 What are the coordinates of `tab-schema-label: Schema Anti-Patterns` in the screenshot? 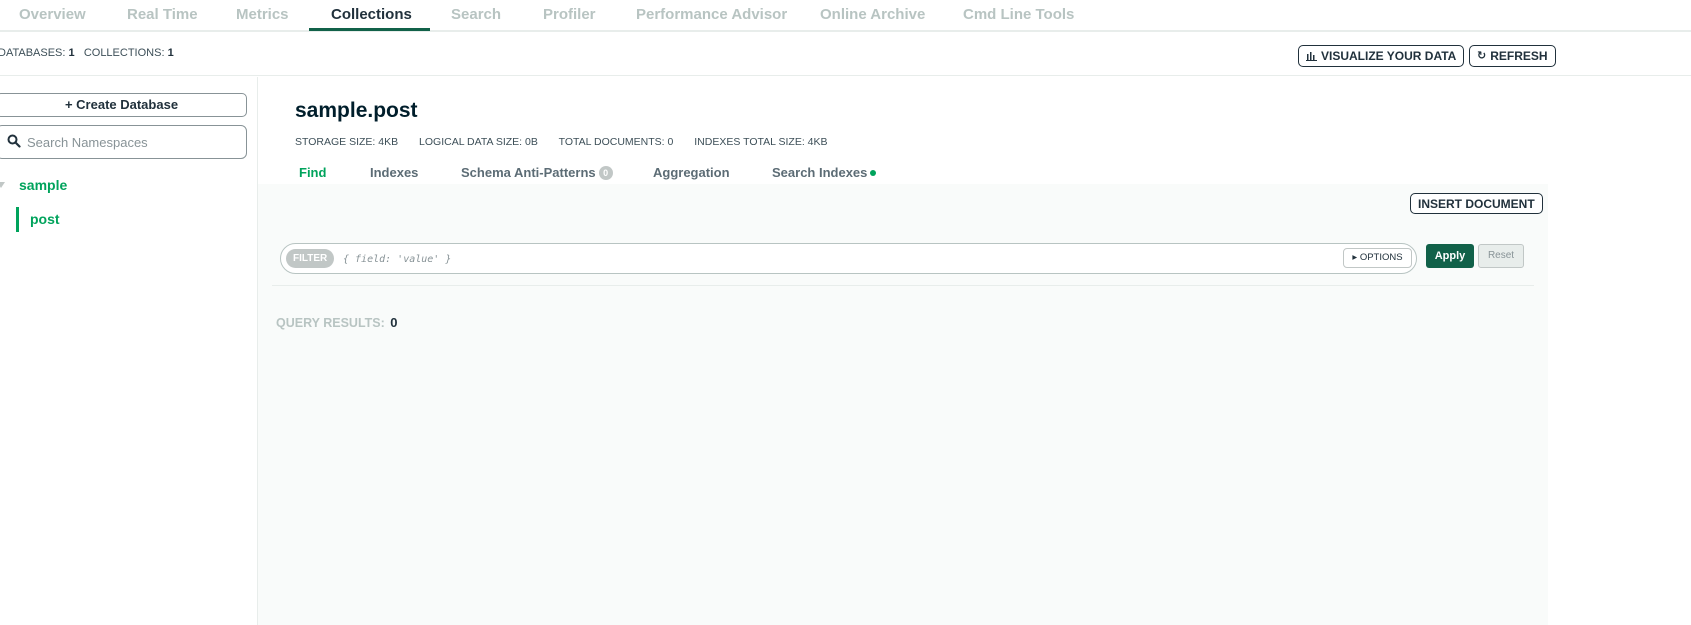 It's located at (528, 172).